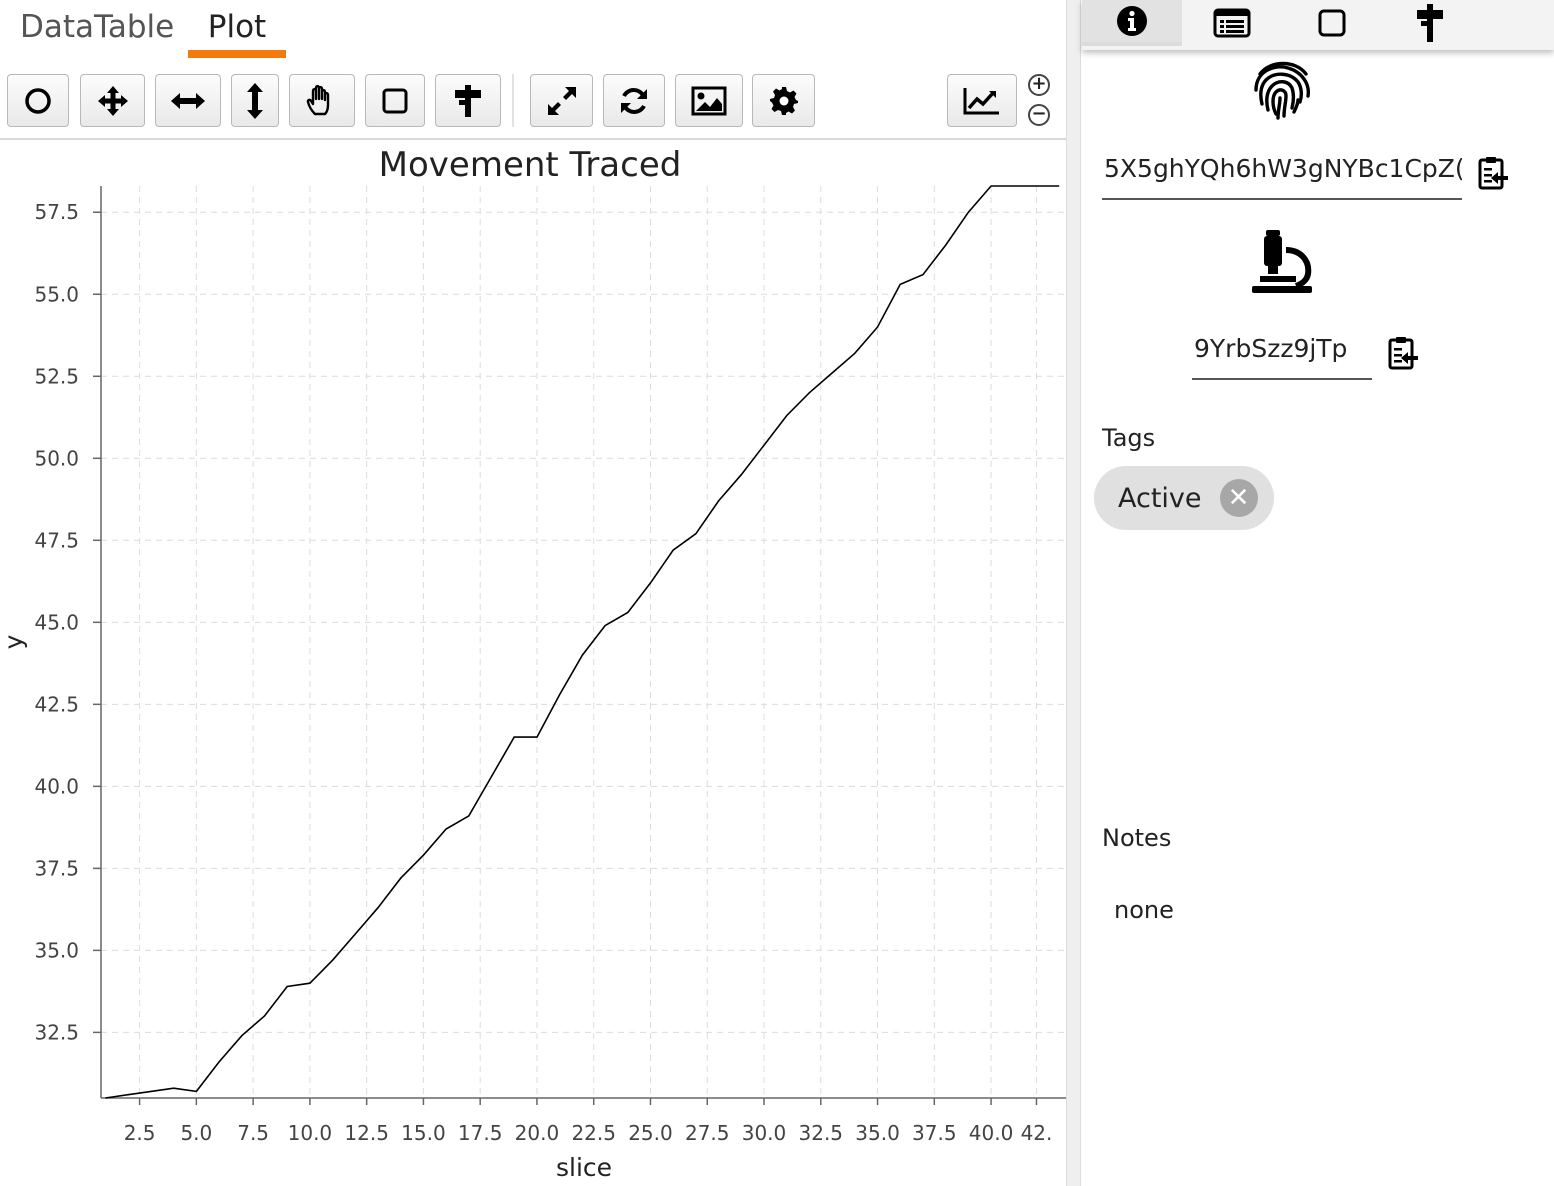  I want to click on zoom-out-button: −, so click(1039, 115).